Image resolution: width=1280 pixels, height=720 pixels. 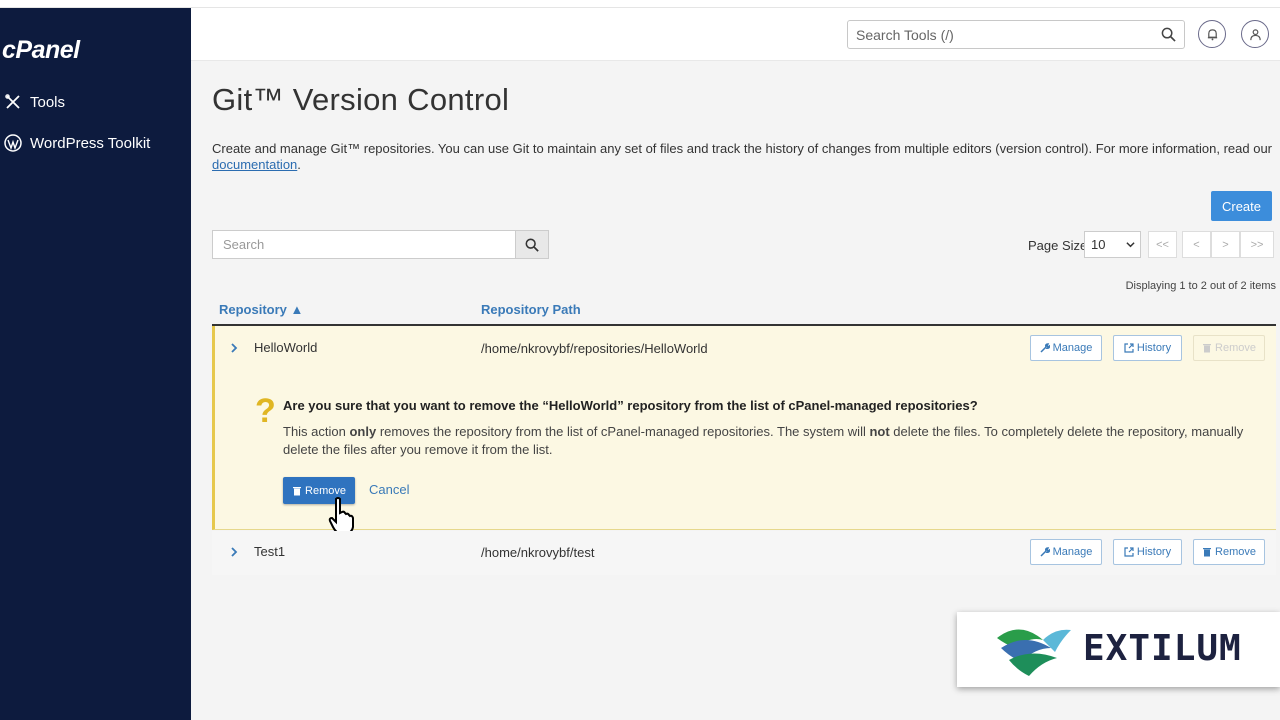 What do you see at coordinates (261, 309) in the screenshot?
I see `column-header-repository: Repository ▲` at bounding box center [261, 309].